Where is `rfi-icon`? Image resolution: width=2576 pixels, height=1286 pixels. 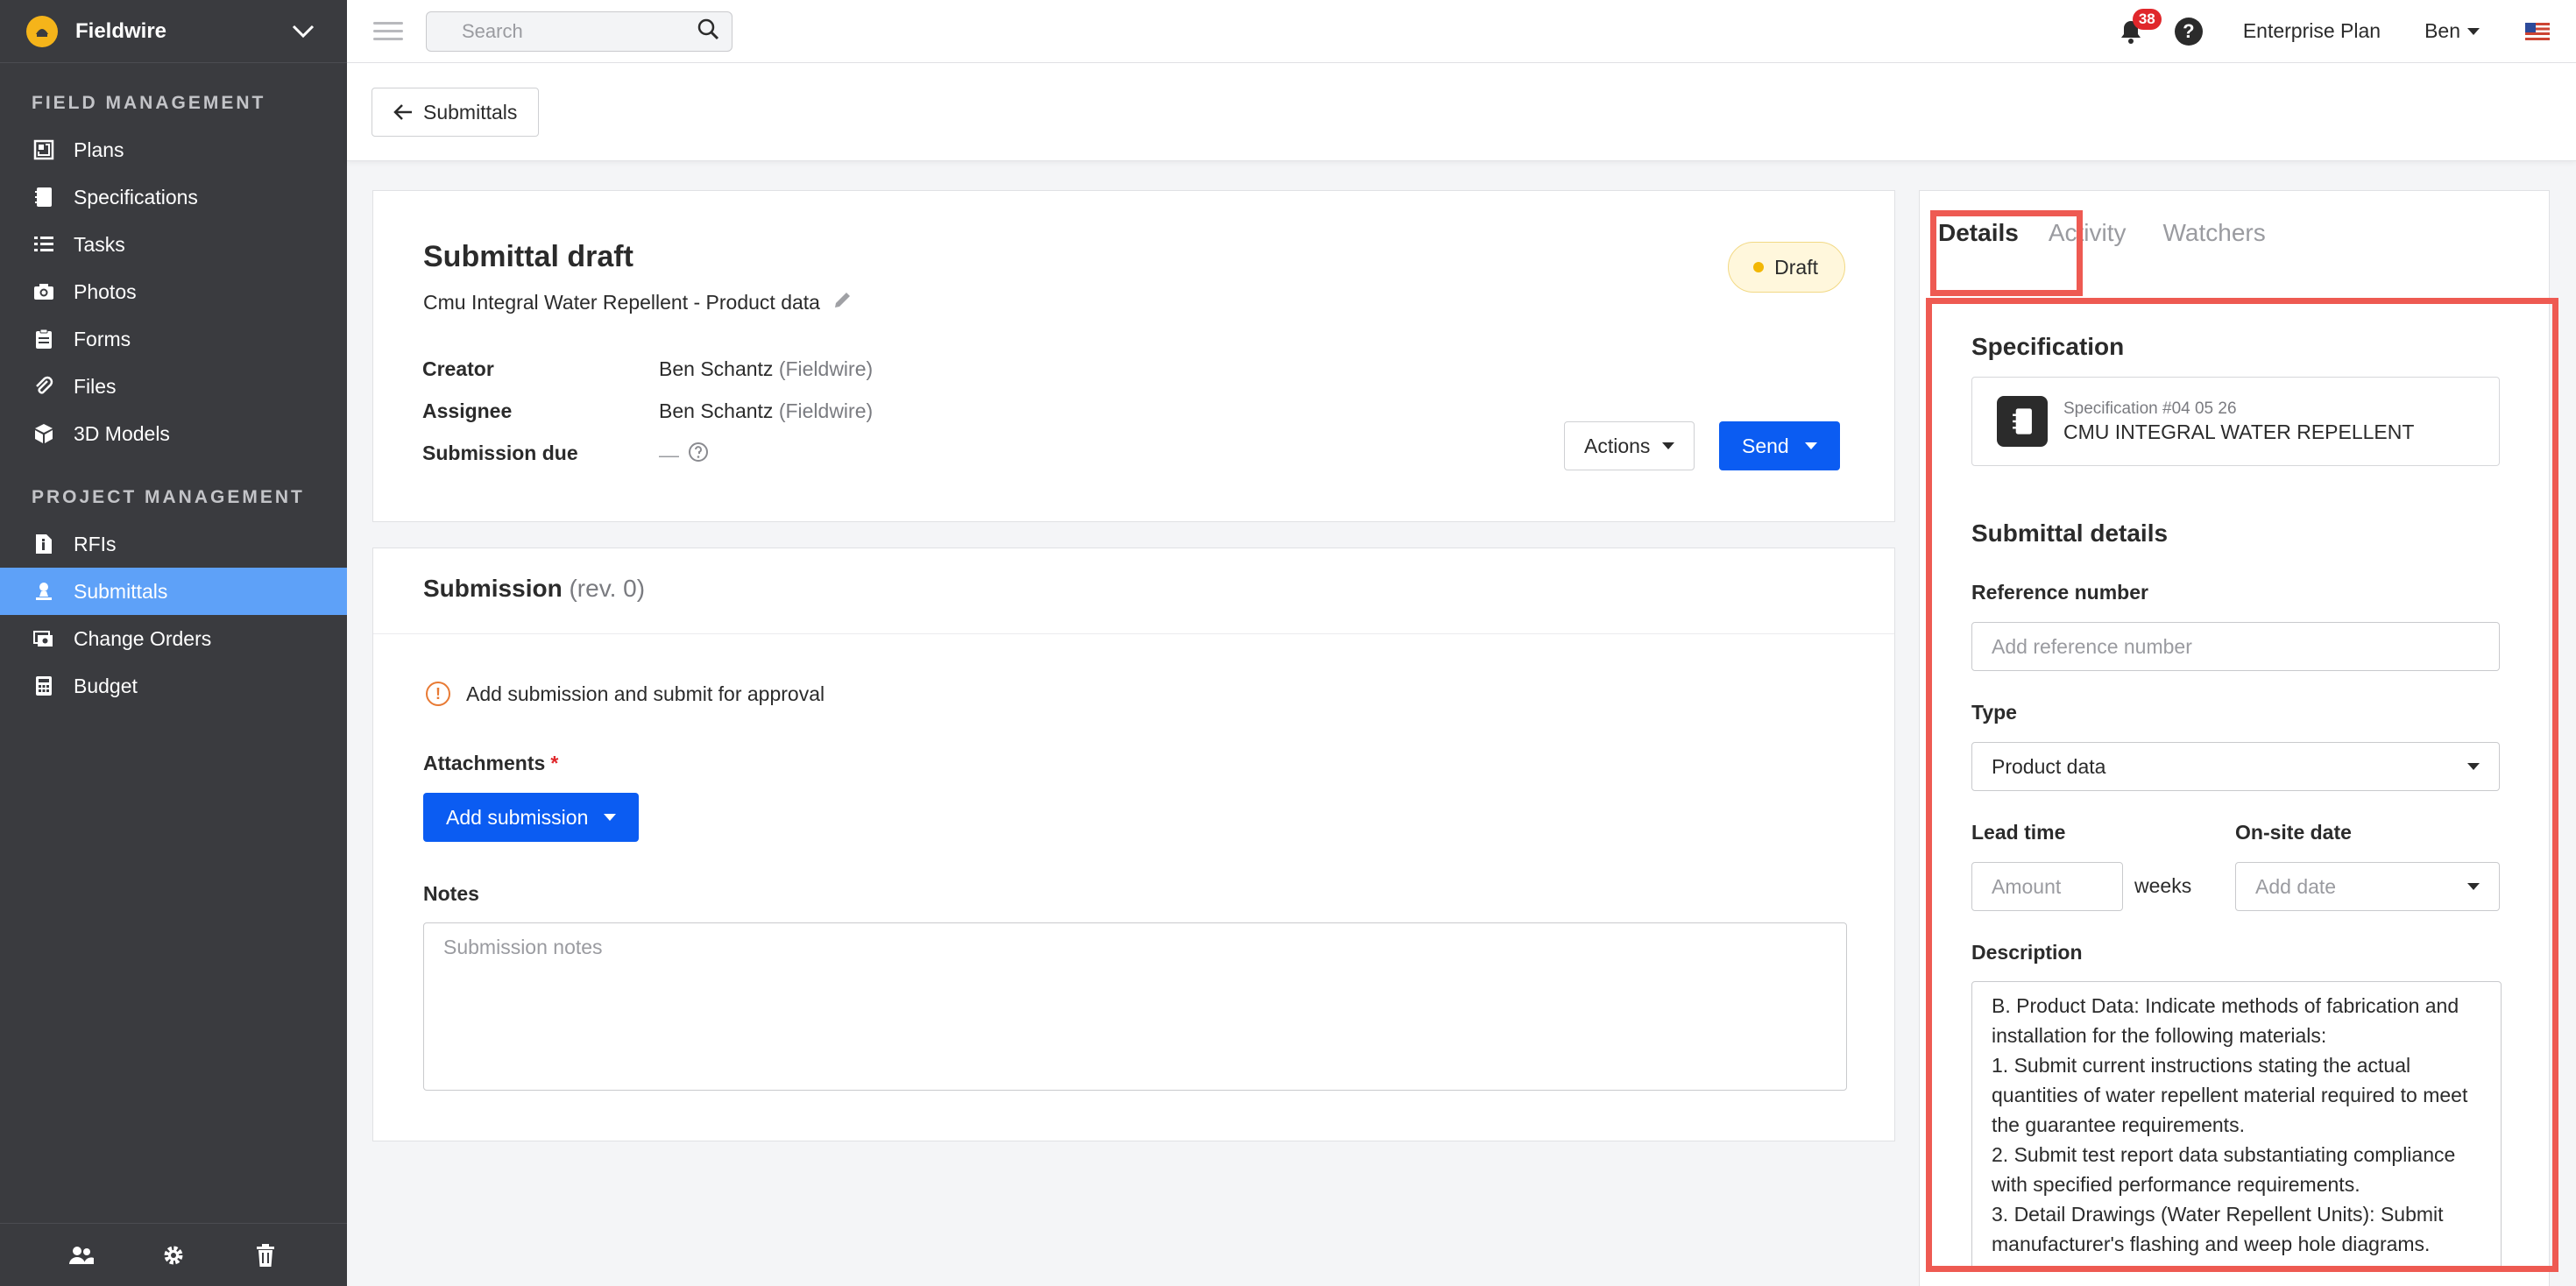 rfi-icon is located at coordinates (44, 544).